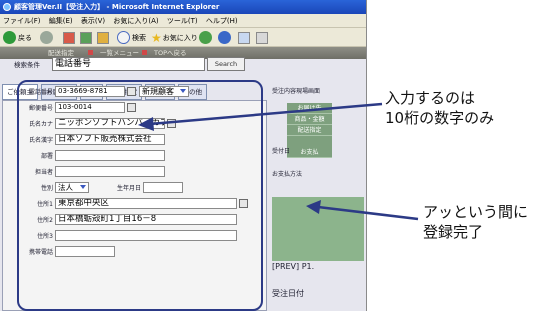 Image resolution: width=550 pixels, height=311 pixels. I want to click on person-row: 担当者, so click(92, 171).